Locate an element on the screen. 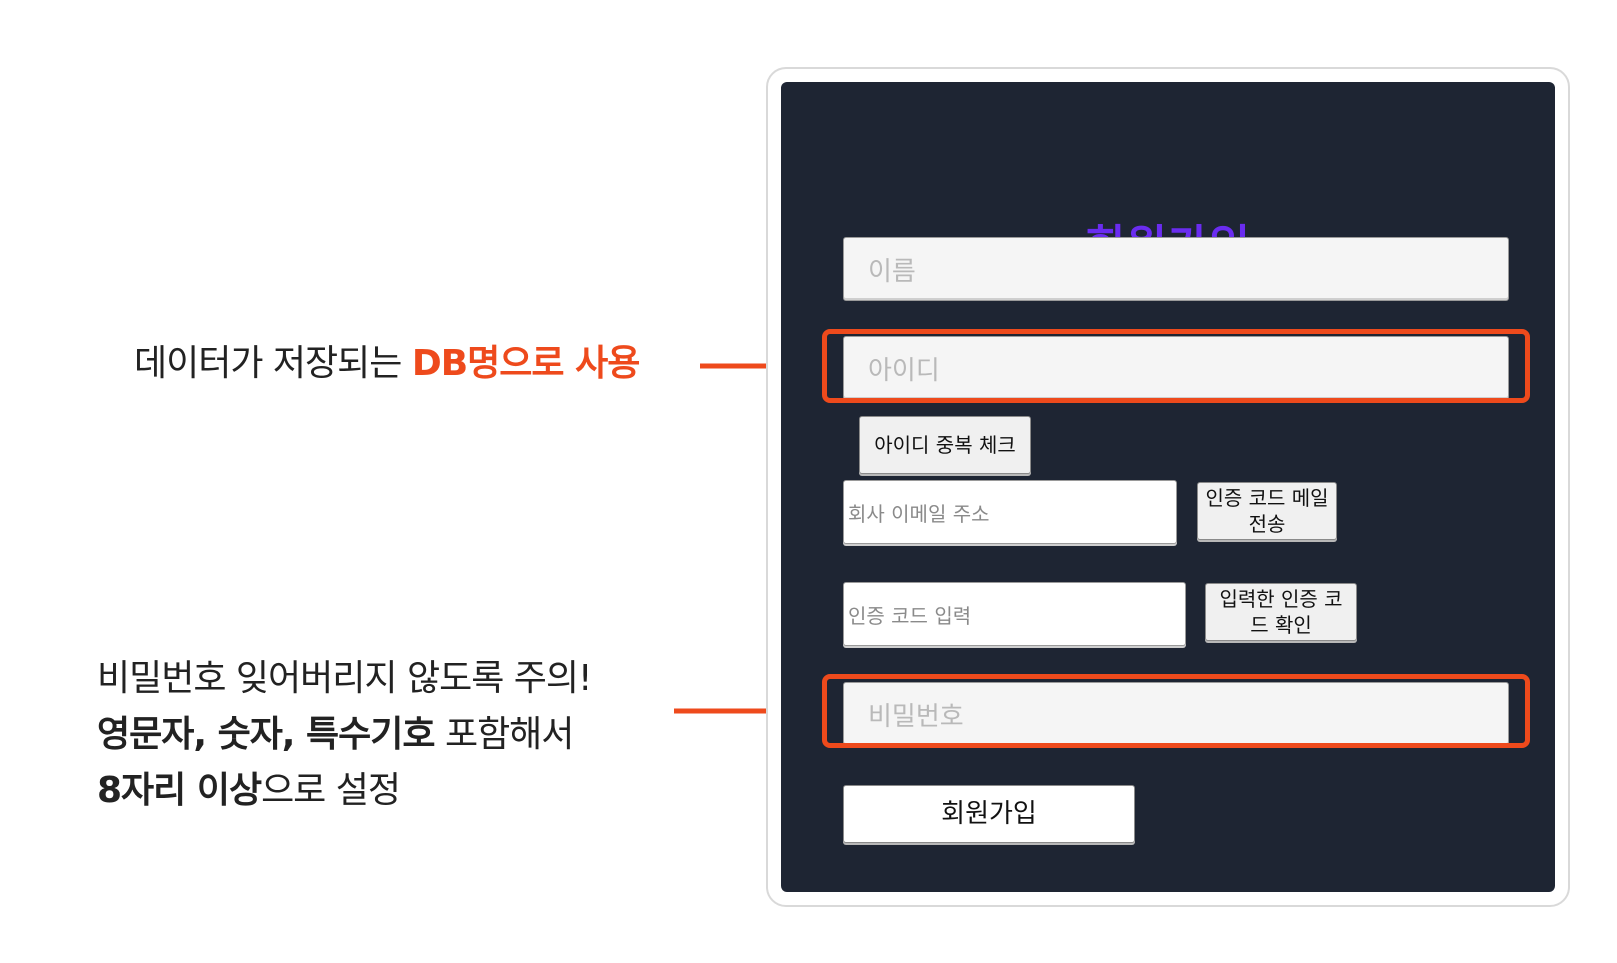 This screenshot has width=1617, height=963. annotation-password-line2: 영문자, 숫자, 특수기호 포함해서 is located at coordinates (344, 735).